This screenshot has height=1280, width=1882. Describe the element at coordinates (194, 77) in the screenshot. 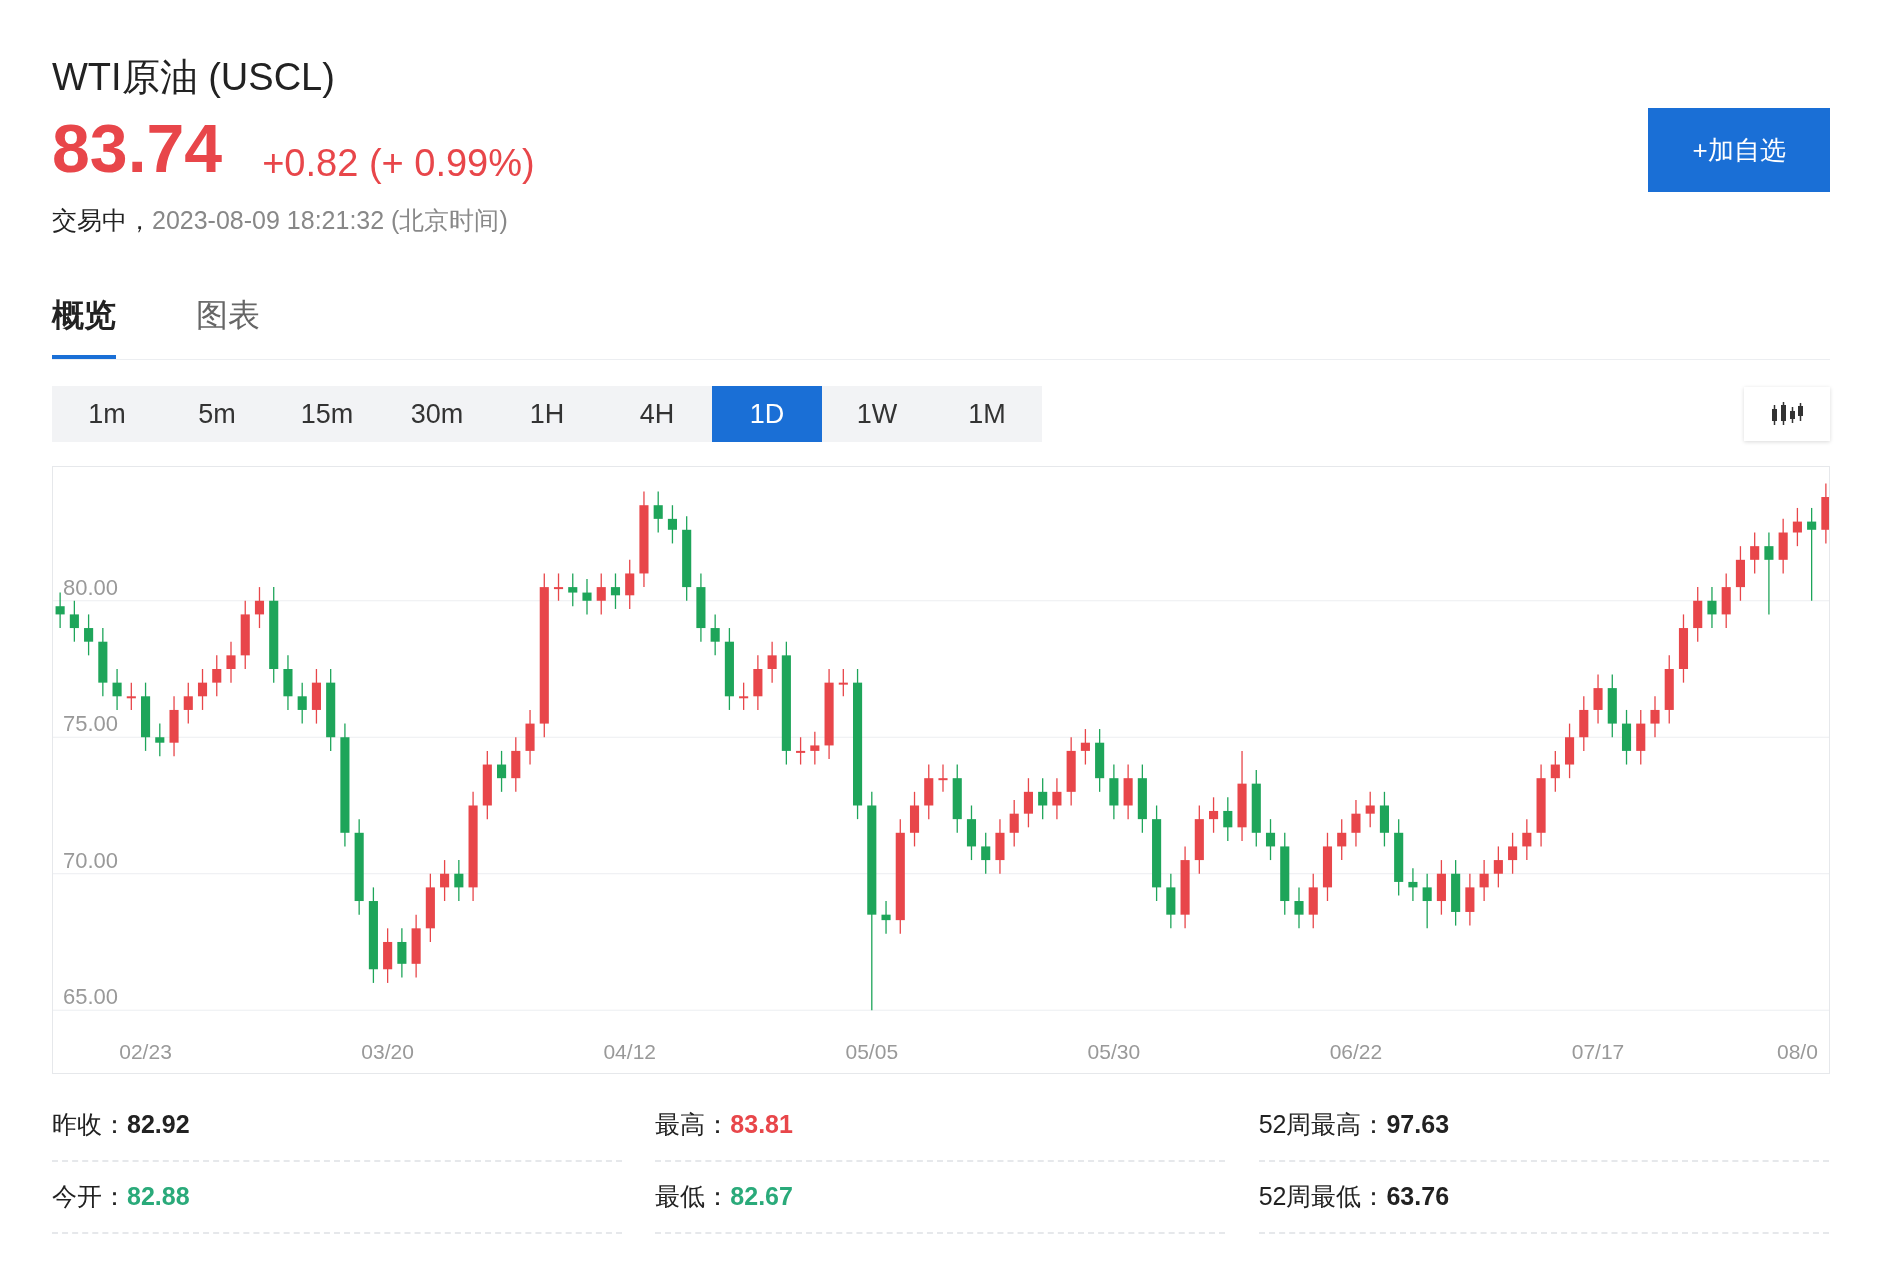

I see `instrument-title: WTI原油 (USCL)` at that location.